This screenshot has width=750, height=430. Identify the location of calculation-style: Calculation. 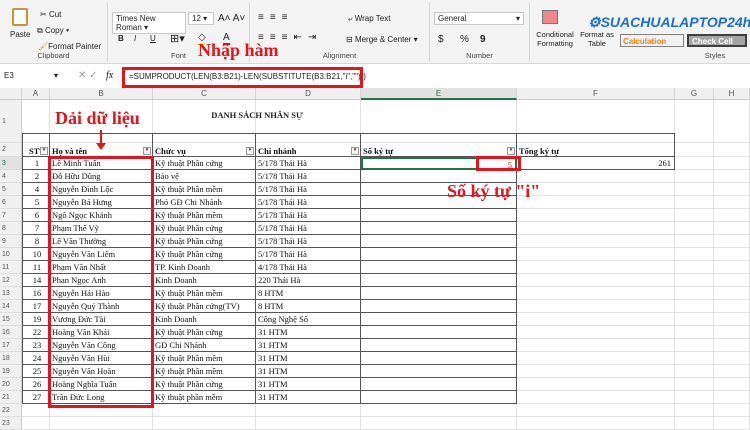
(652, 40).